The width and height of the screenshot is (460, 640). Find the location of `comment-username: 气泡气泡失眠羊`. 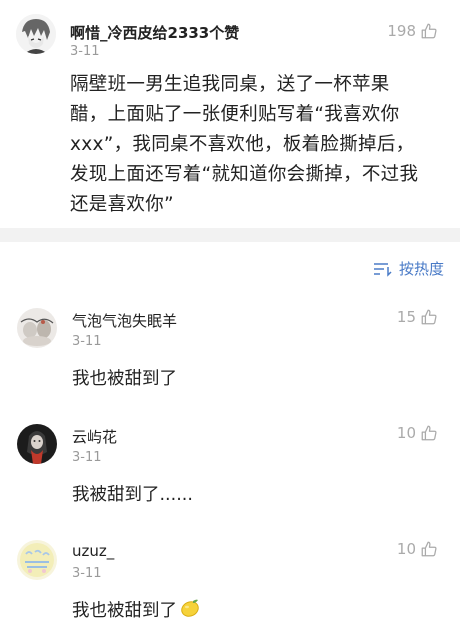

comment-username: 气泡气泡失眠羊 is located at coordinates (124, 320).